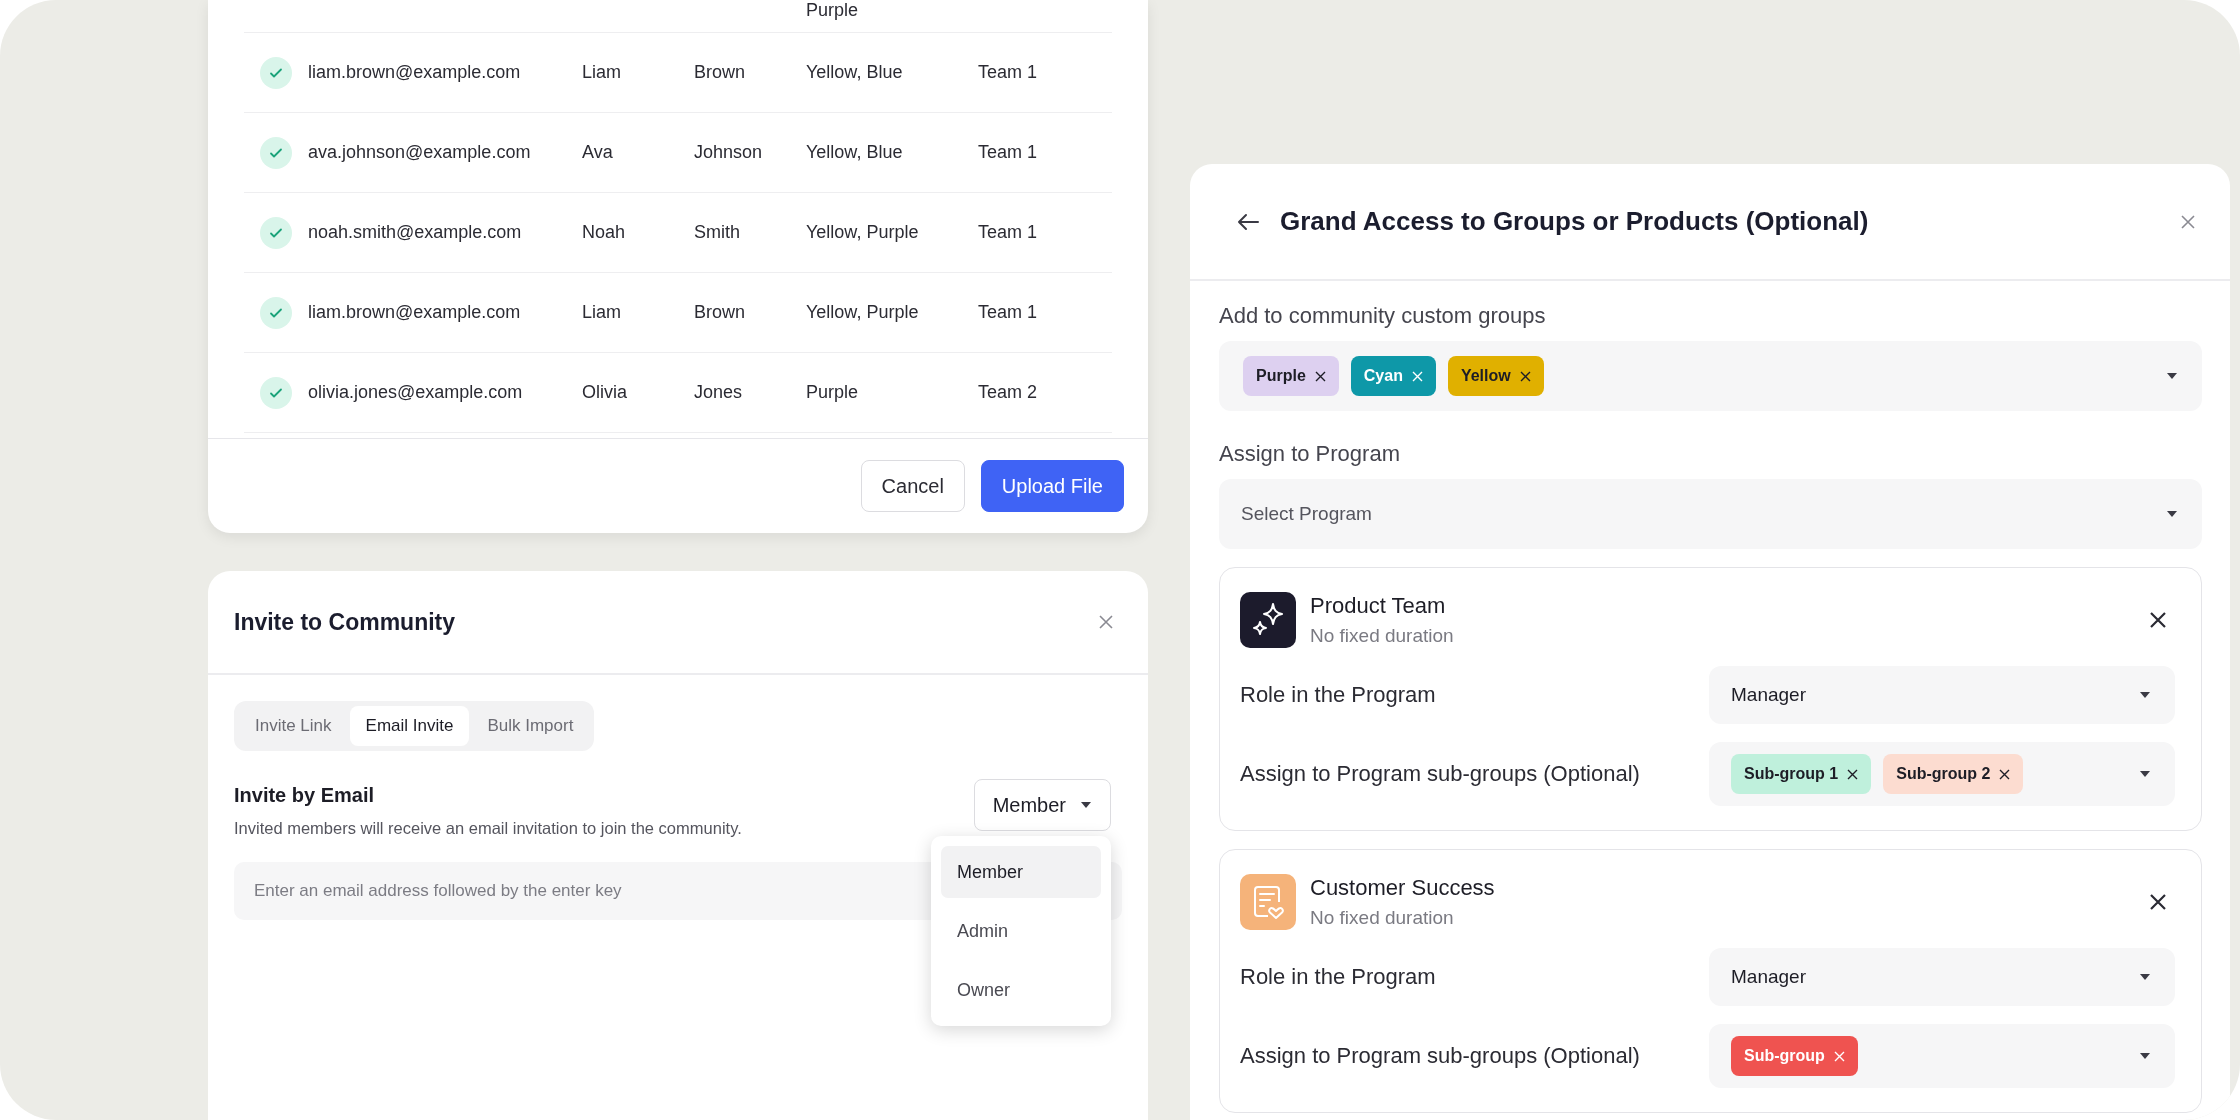 This screenshot has width=2240, height=1120. Describe the element at coordinates (415, 232) in the screenshot. I see `table-cell: noah.smith@example.com` at that location.